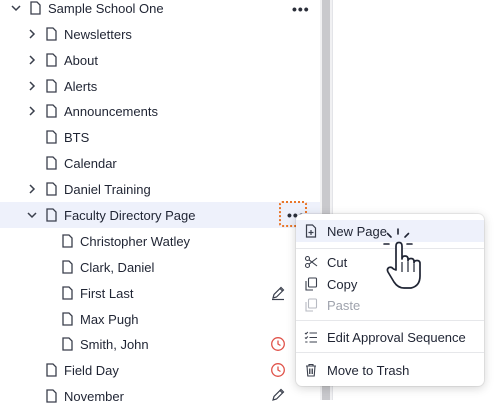 The image size is (499, 409). What do you see at coordinates (106, 8) in the screenshot?
I see `tree-root-label: Sample School One` at bounding box center [106, 8].